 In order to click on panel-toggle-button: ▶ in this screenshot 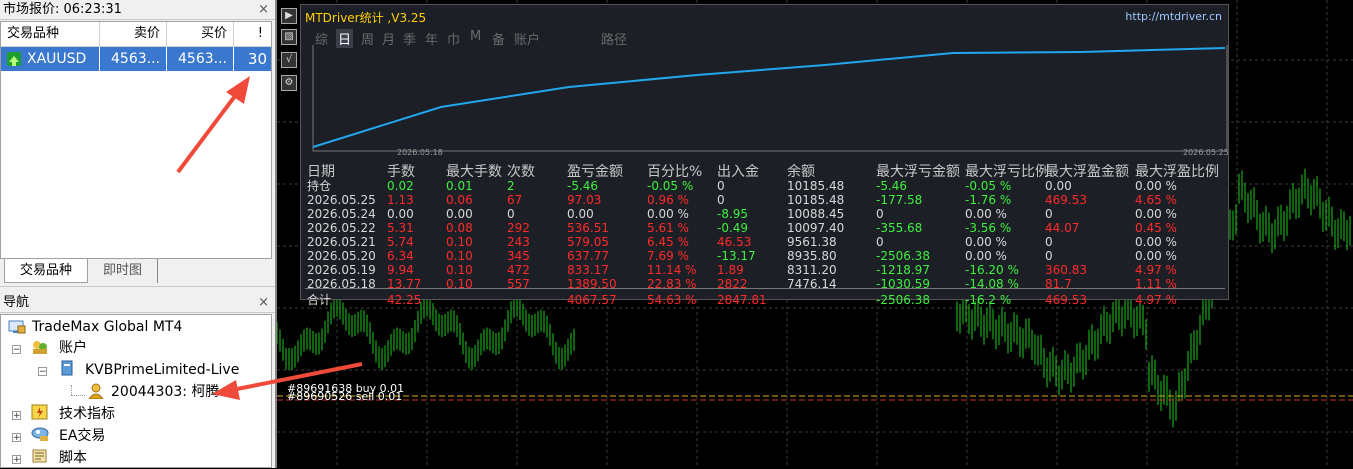, I will do `click(289, 16)`.